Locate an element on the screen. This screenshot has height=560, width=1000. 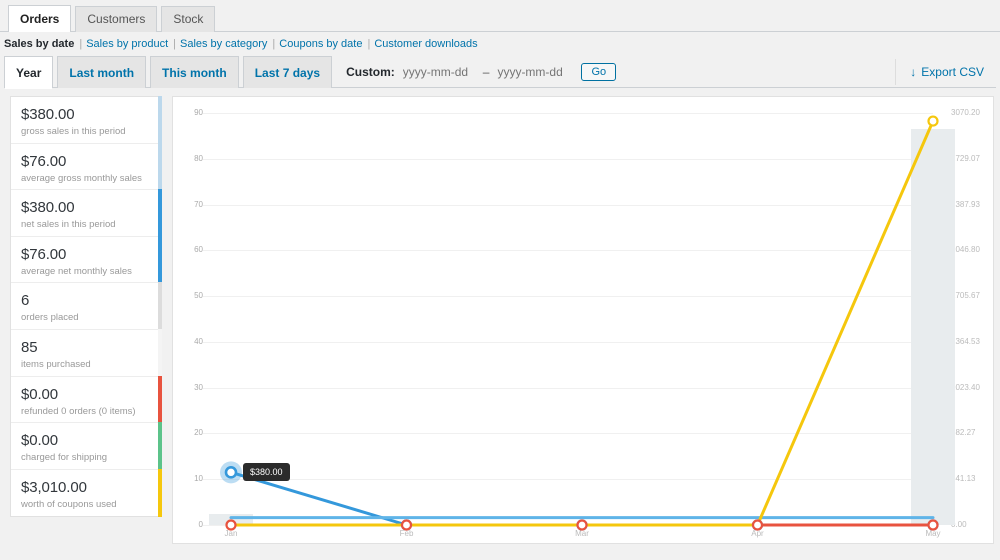
subnav-item-customer-downloads: Customer downloads is located at coordinates (425, 44).